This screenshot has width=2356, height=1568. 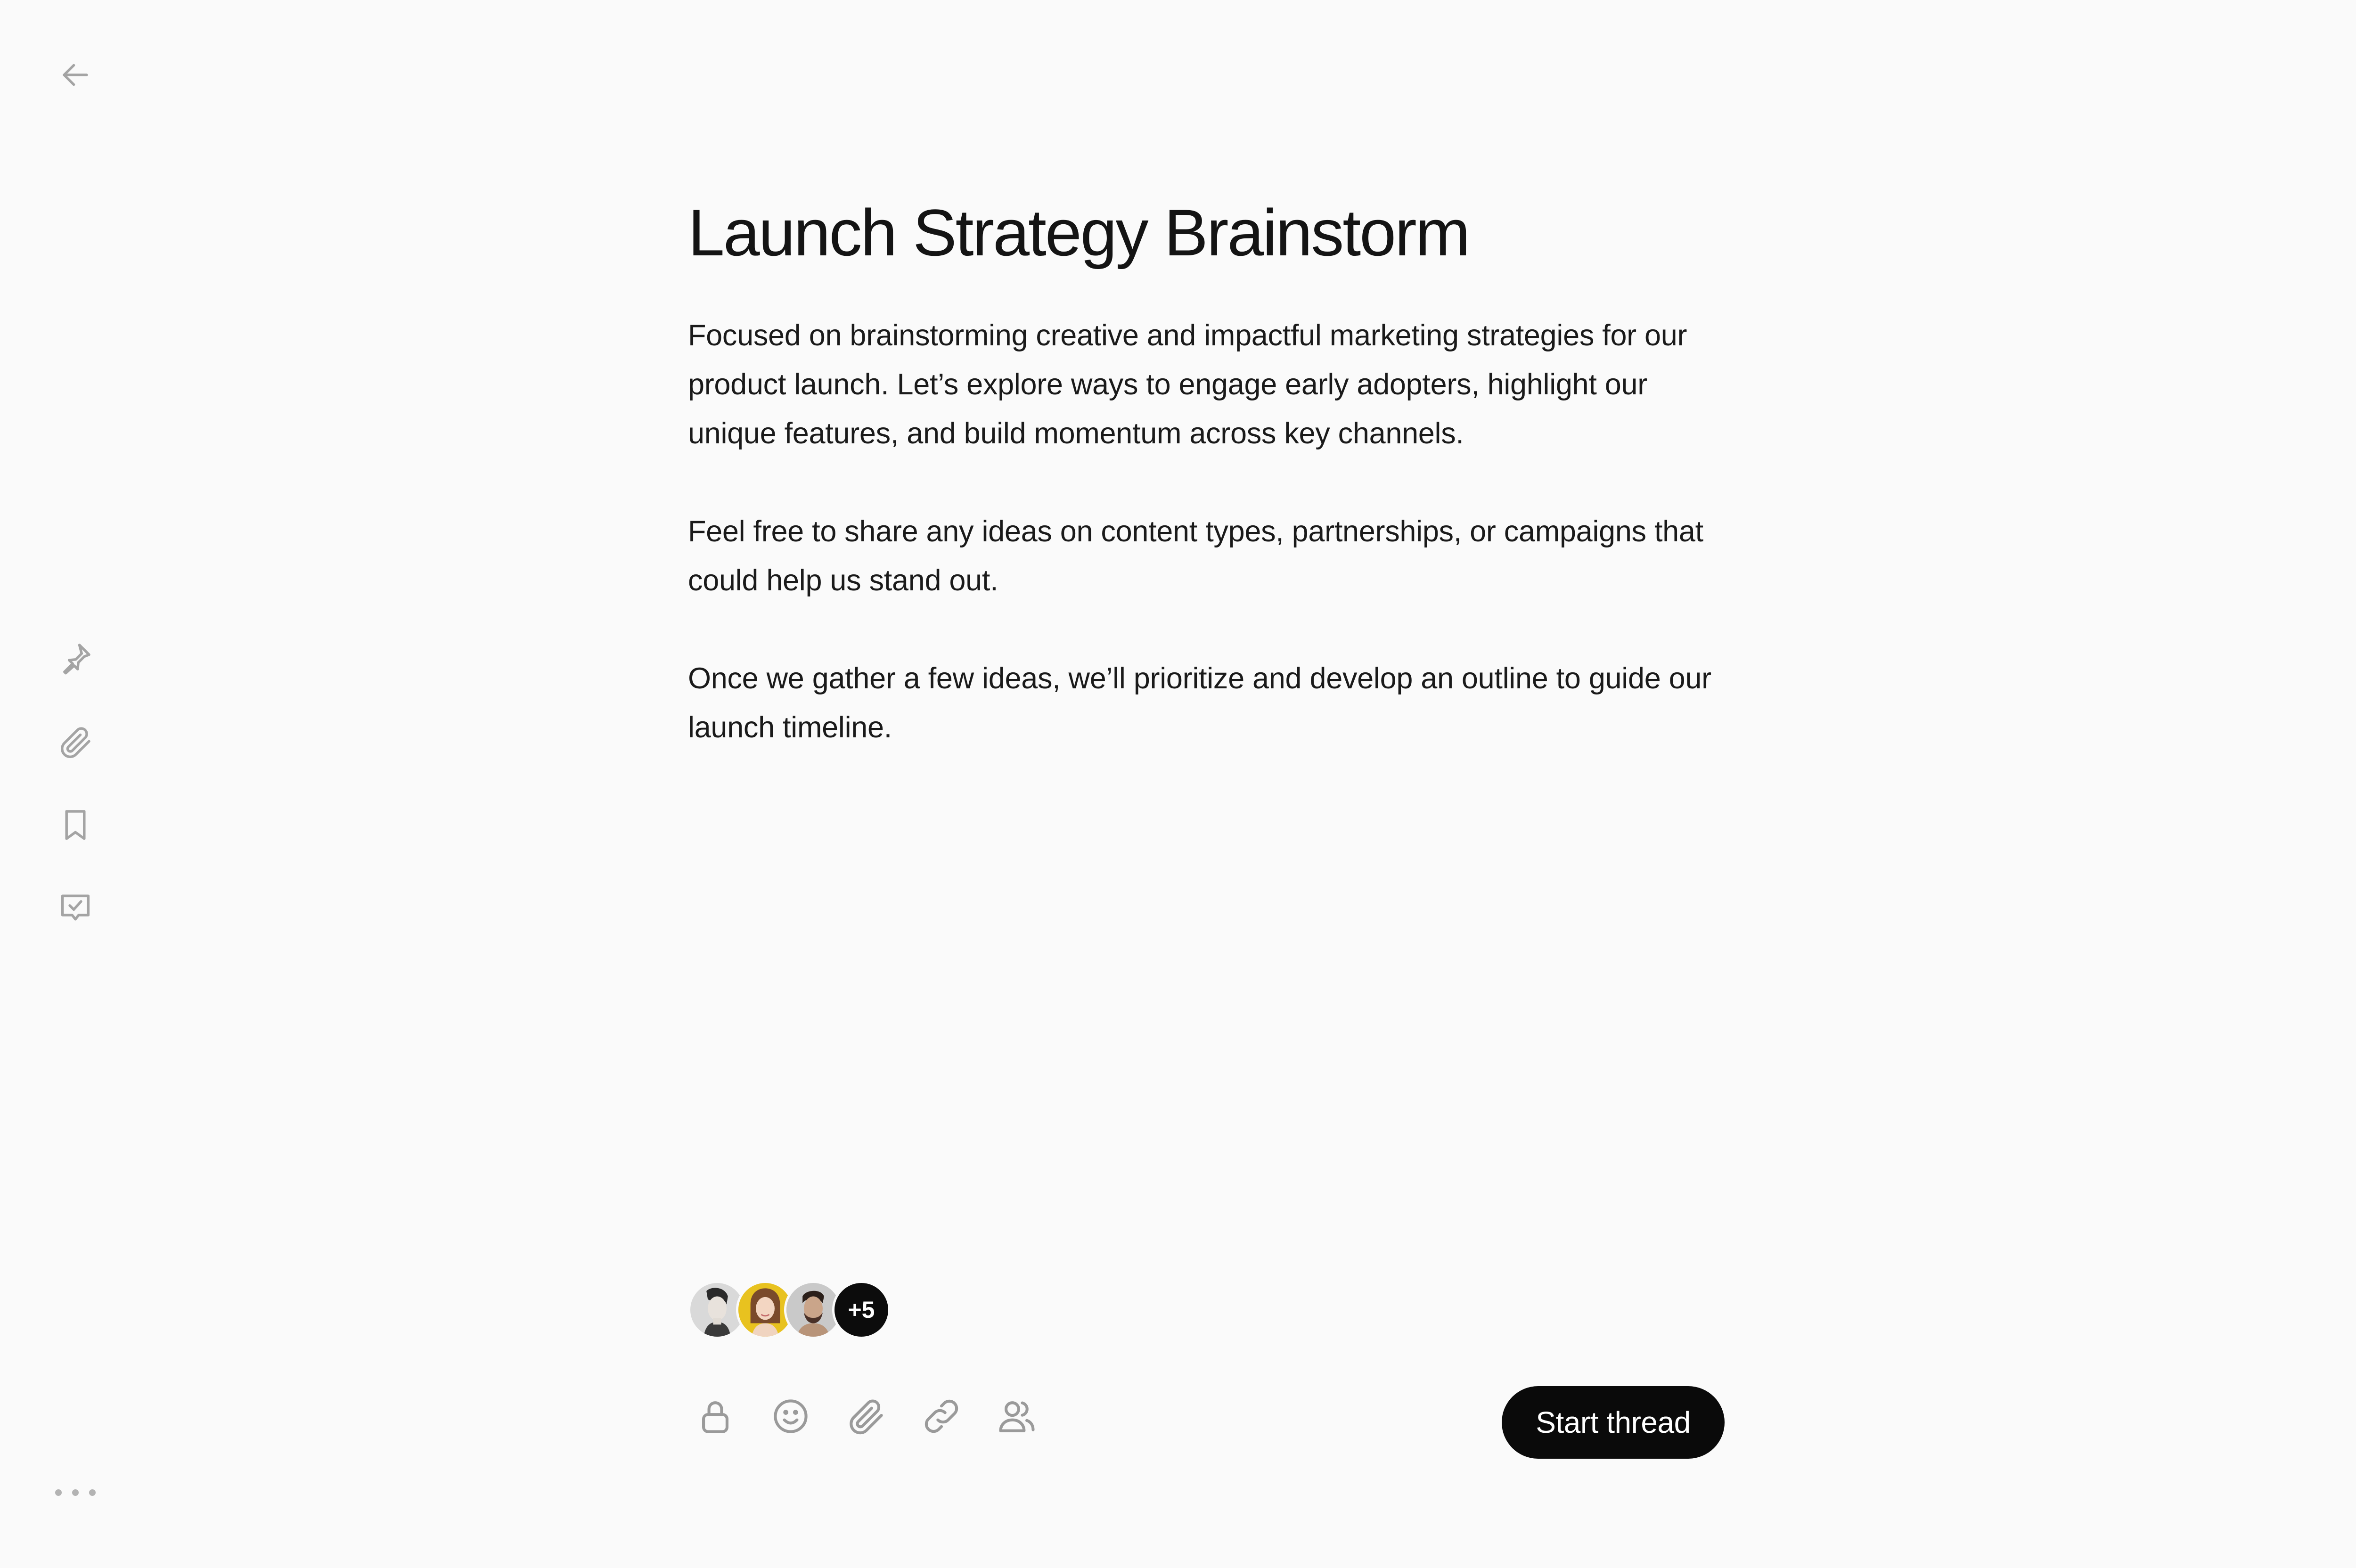 I want to click on mention-people-button, so click(x=1016, y=1417).